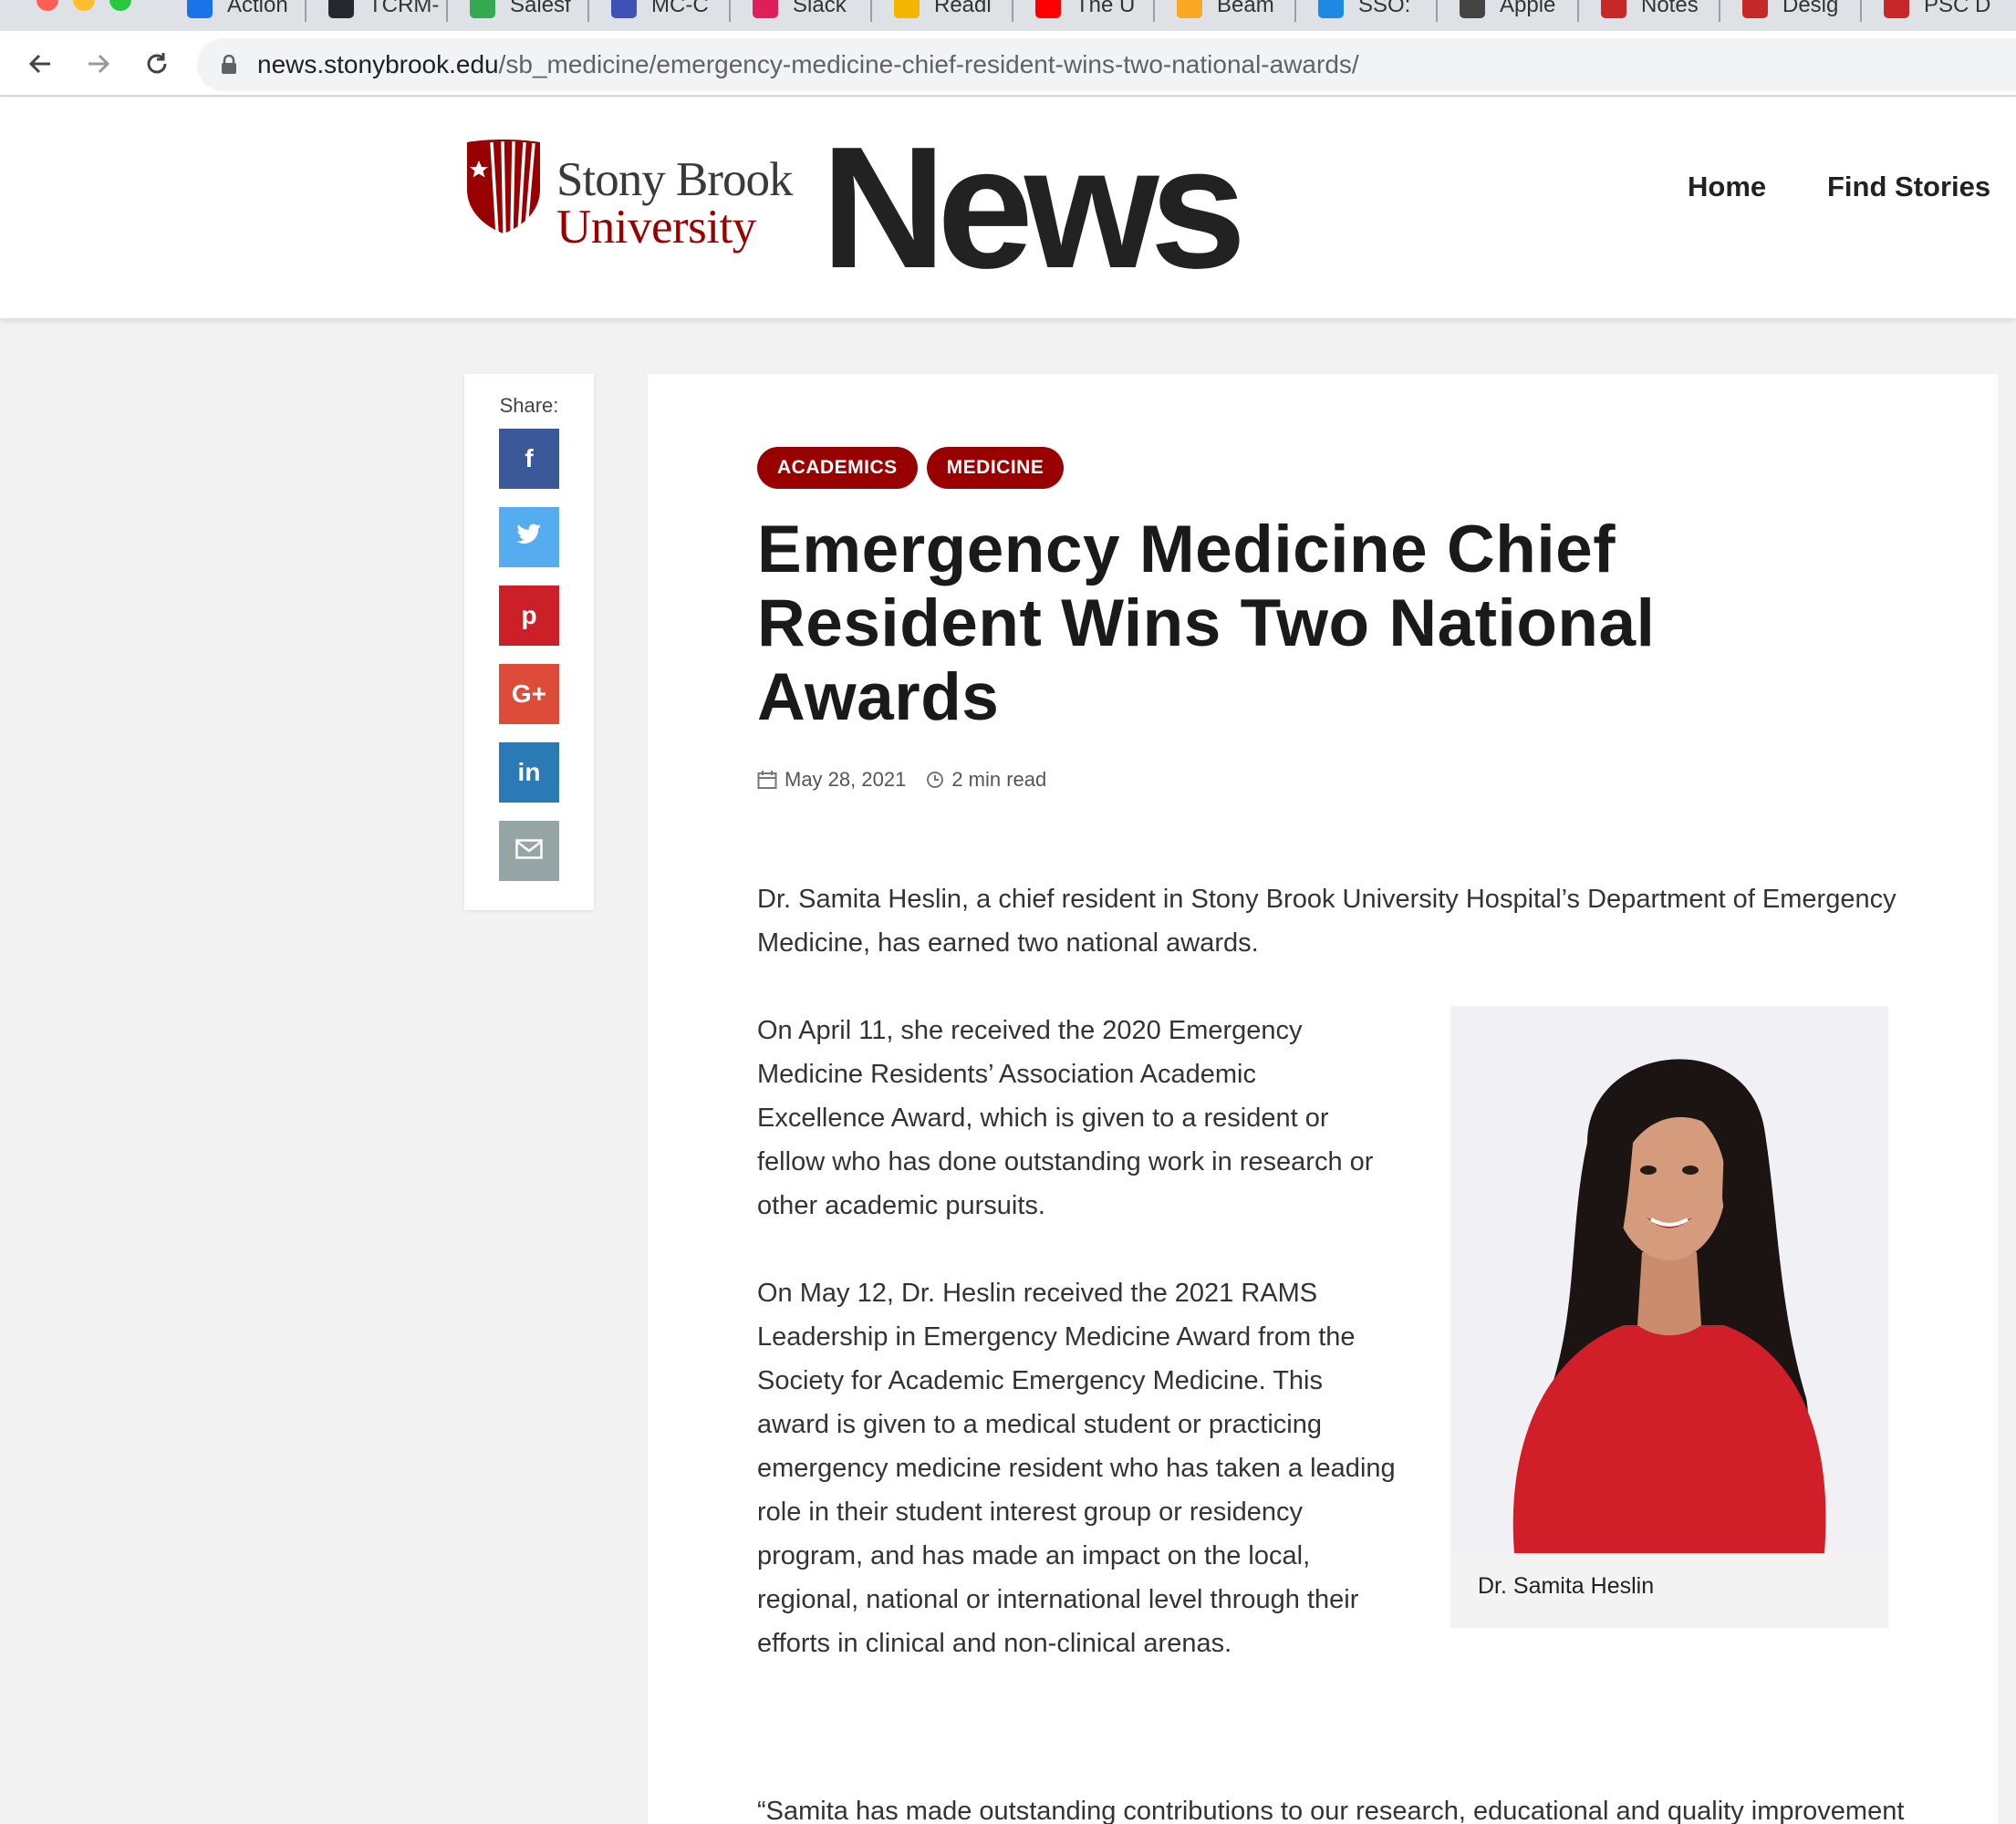 This screenshot has width=2016, height=1824. Describe the element at coordinates (820, 8) in the screenshot. I see `tab-label: Slack` at that location.